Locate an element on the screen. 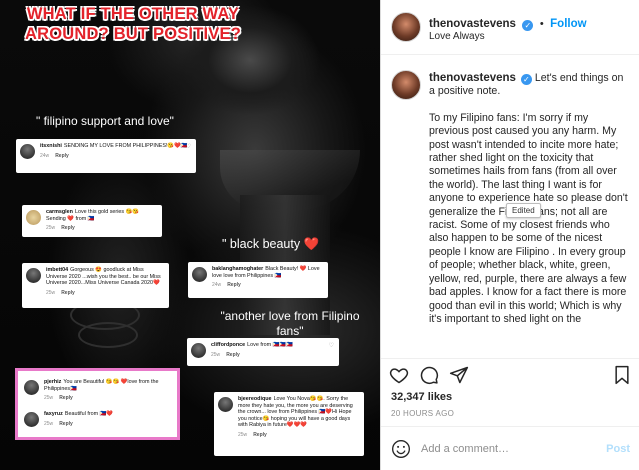 This screenshot has width=639, height=470. comment-input is located at coordinates (506, 449).